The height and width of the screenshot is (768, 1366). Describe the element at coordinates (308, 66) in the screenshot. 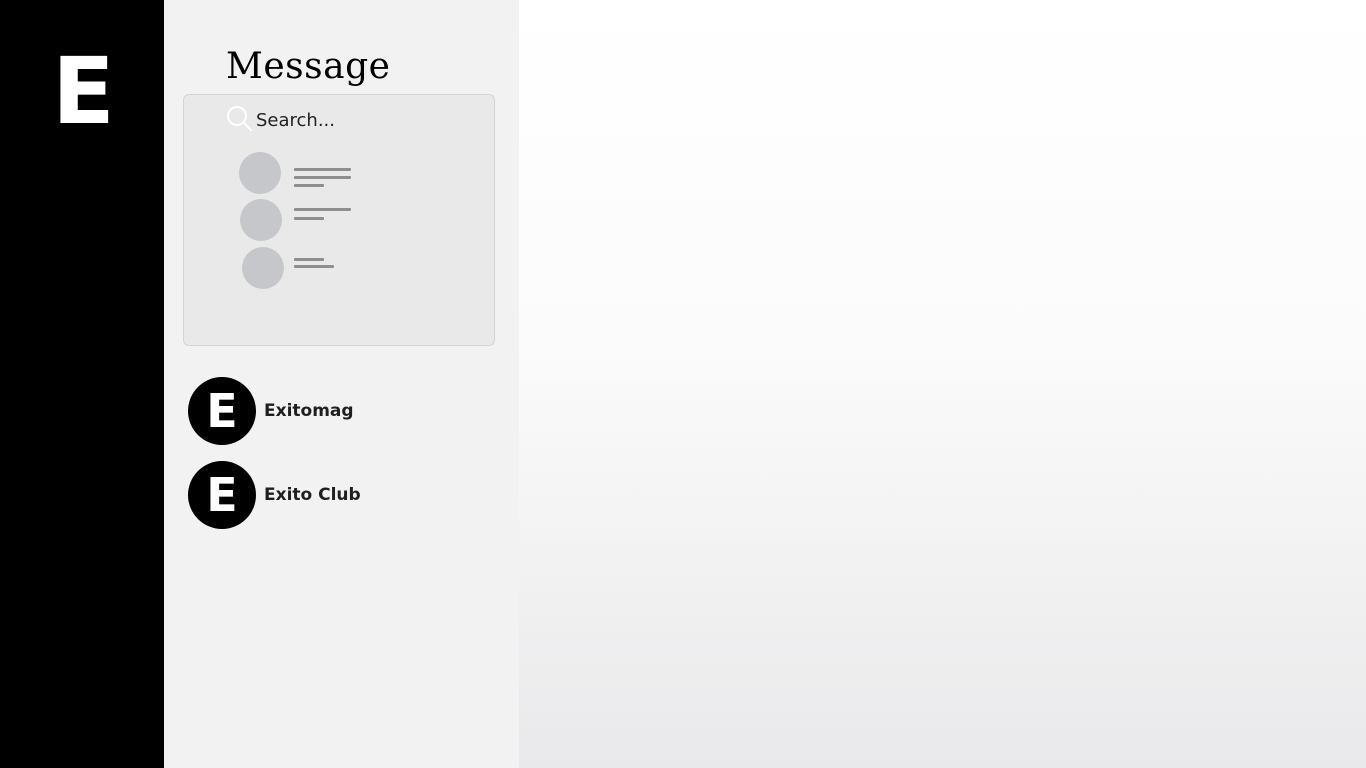

I see `page-title: Message` at that location.